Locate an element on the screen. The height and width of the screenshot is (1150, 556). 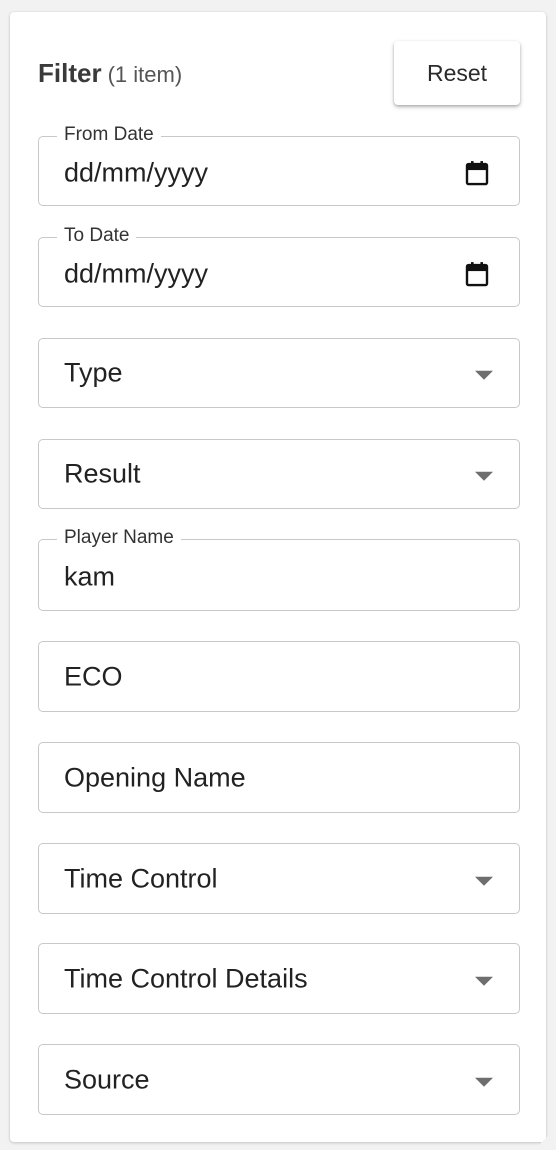
eco-label: ECO is located at coordinates (93, 676).